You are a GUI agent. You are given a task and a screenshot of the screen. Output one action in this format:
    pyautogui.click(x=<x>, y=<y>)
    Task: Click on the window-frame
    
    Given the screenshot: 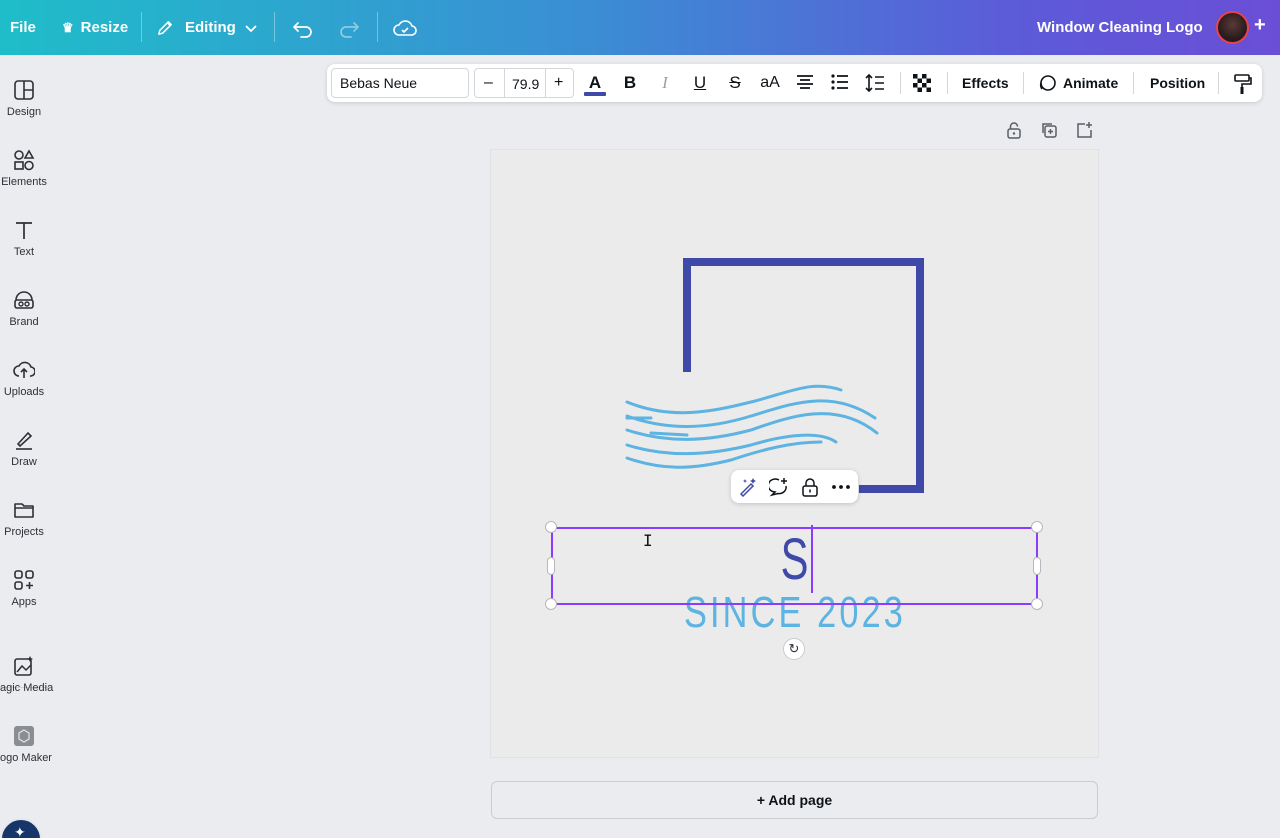 What is the action you would take?
    pyautogui.click(x=803, y=375)
    